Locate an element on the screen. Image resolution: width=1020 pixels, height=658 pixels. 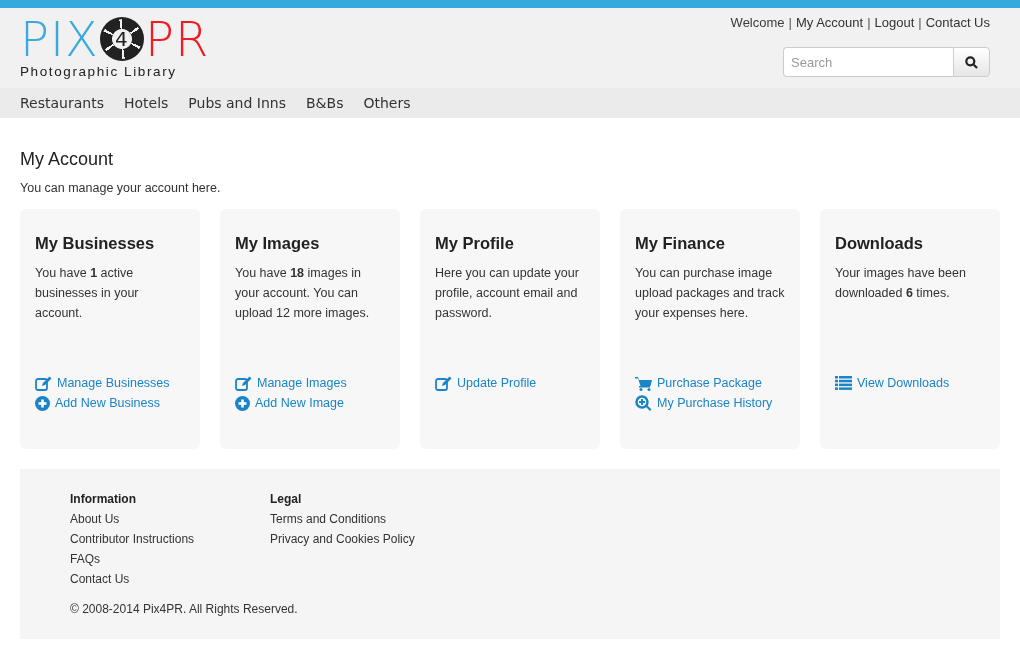
nav-link: Pubs and Inns is located at coordinates (237, 103).